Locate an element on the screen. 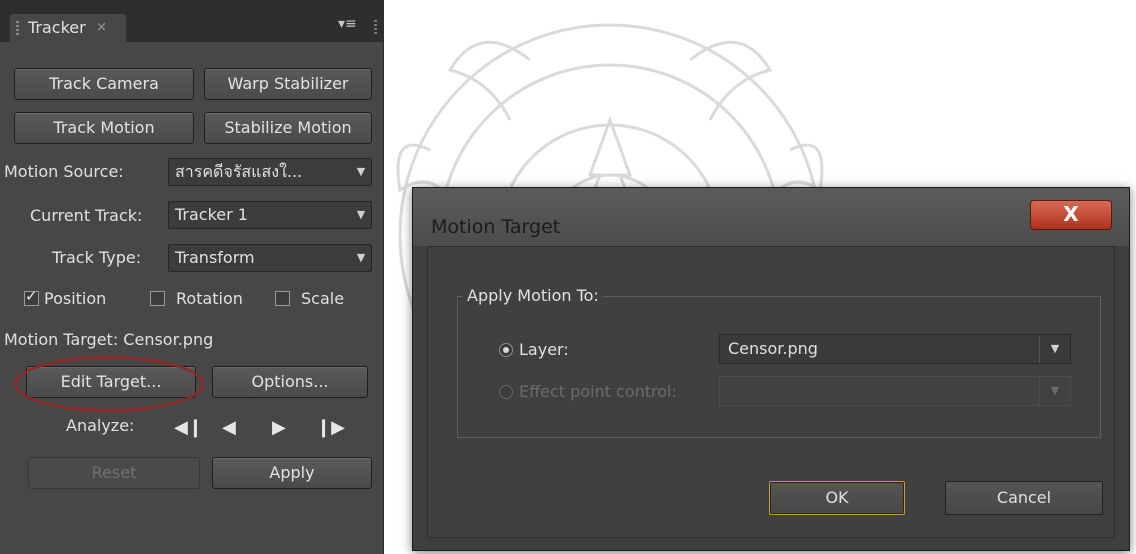 This screenshot has width=1136, height=554. ok-button: OK is located at coordinates (837, 498).